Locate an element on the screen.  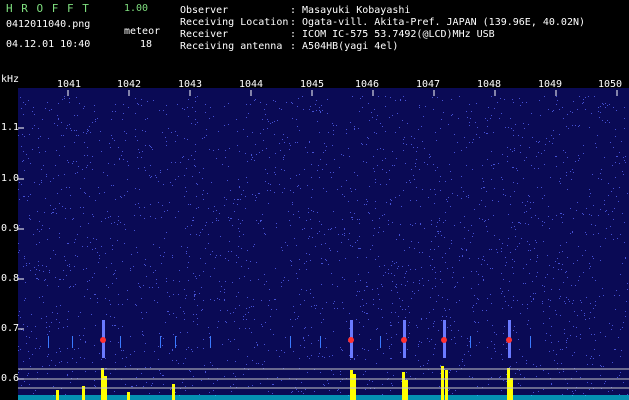
x-tick-label: 1044 is located at coordinates (251, 84).